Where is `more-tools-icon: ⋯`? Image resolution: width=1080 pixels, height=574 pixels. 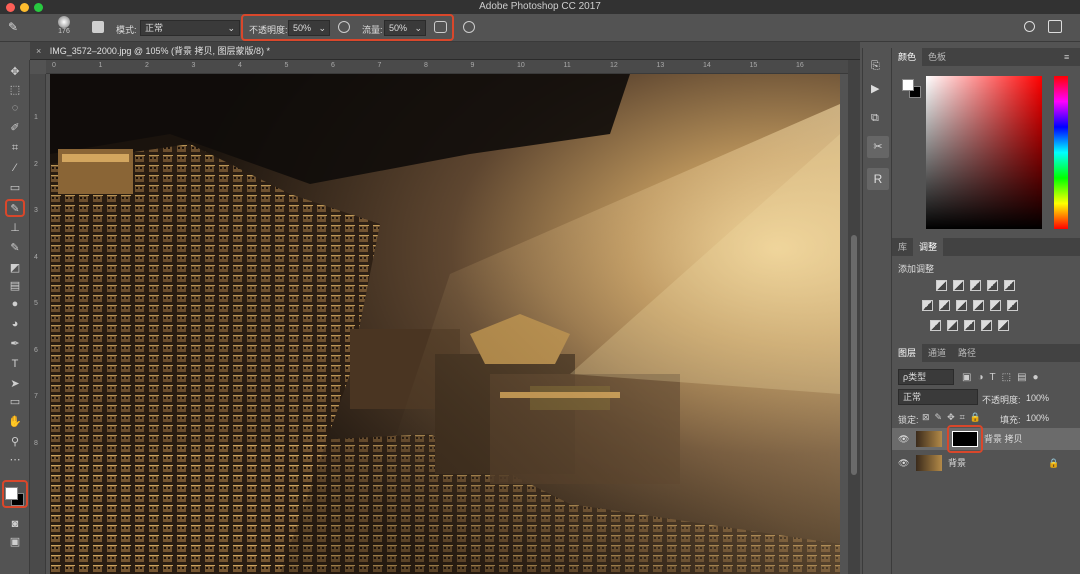
more-tools-icon: ⋯ is located at coordinates (15, 460).